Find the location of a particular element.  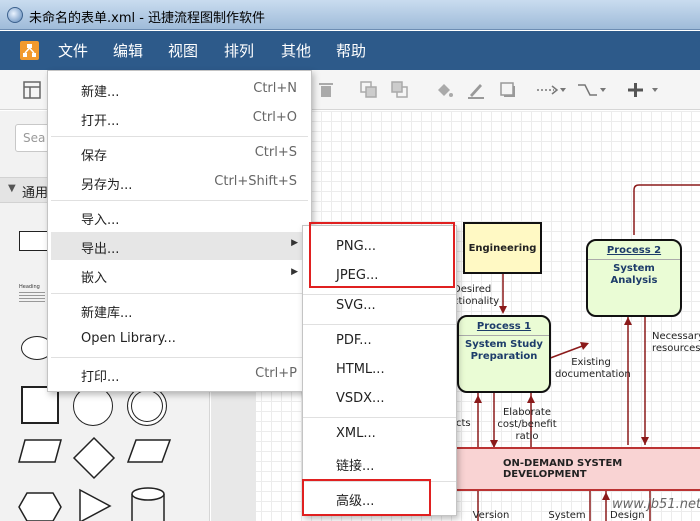

process-1-name: System Study Preparation is located at coordinates (504, 350).